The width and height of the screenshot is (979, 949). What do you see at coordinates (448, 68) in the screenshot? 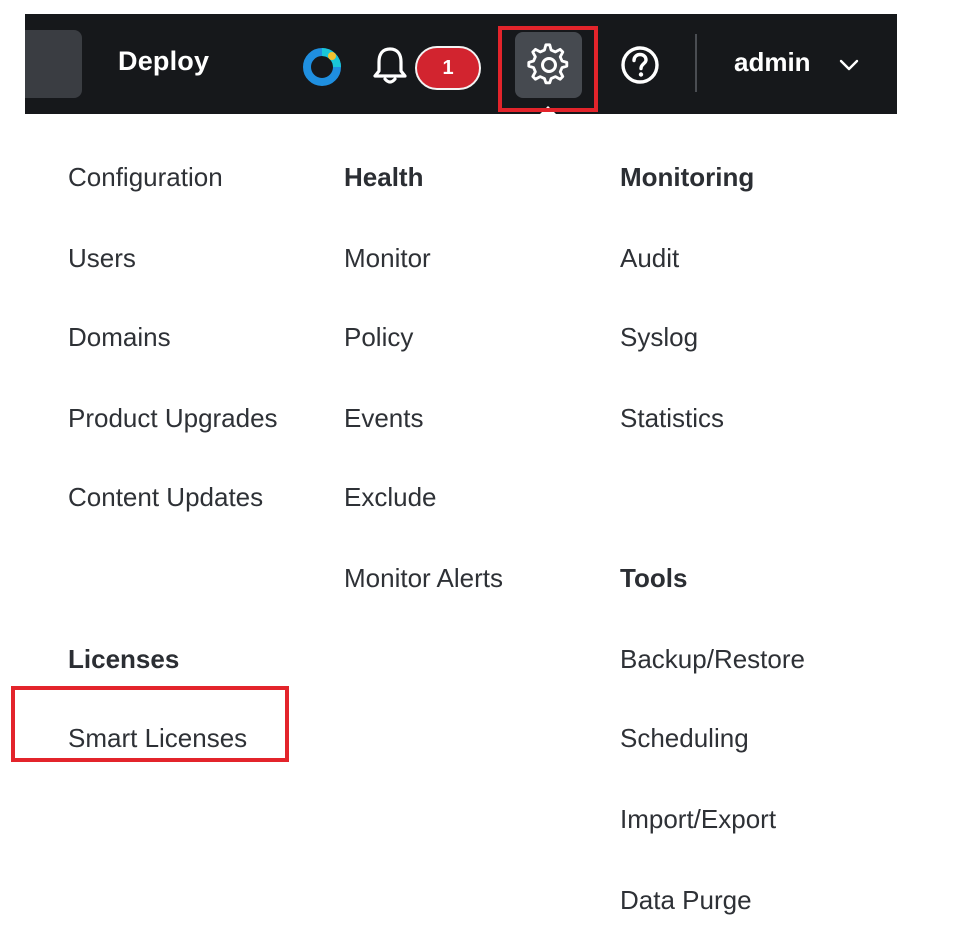
I see `notification-count-badge: 1` at bounding box center [448, 68].